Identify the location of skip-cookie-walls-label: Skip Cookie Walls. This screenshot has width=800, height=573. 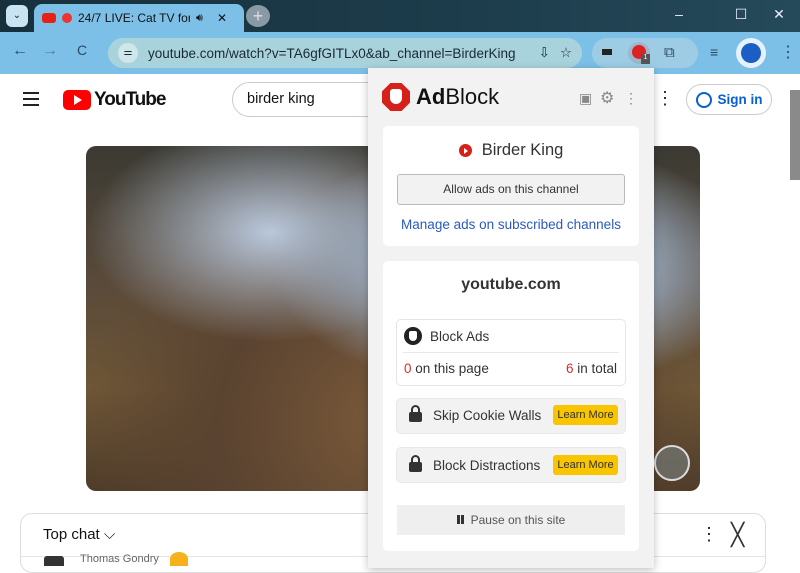
(487, 415).